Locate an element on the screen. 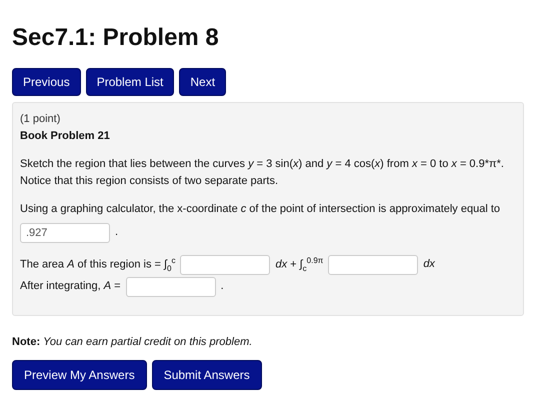 Image resolution: width=560 pixels, height=410 pixels. problem-statement: Sketch the region that lies between the curves y = 3 sin(x) and y = 4 cos(x) from x = 0 to x = 0.9*π*. Notice that this region consists of two separate parts. is located at coordinates (262, 172).